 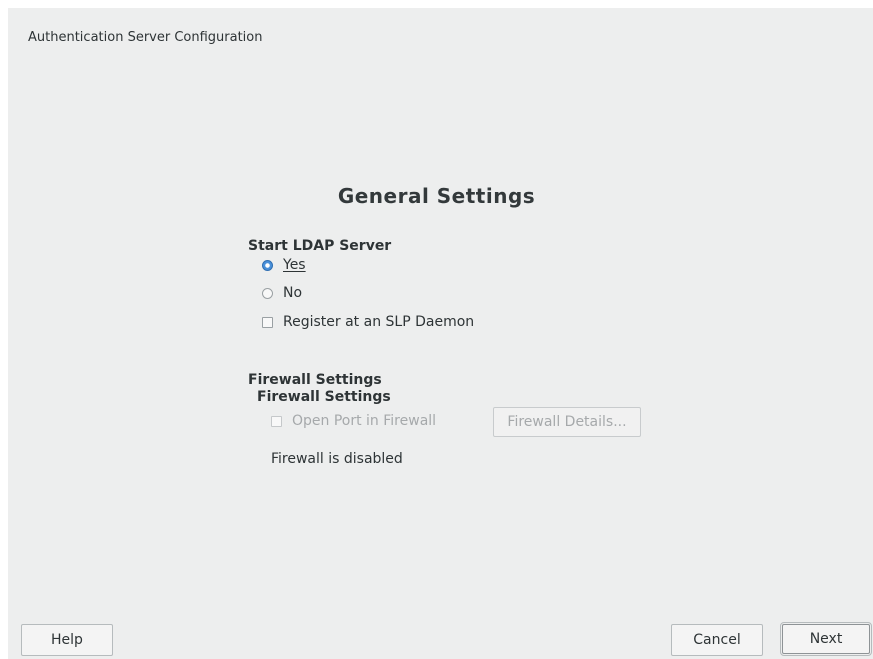 I want to click on radio-no-indicator, so click(x=267, y=293).